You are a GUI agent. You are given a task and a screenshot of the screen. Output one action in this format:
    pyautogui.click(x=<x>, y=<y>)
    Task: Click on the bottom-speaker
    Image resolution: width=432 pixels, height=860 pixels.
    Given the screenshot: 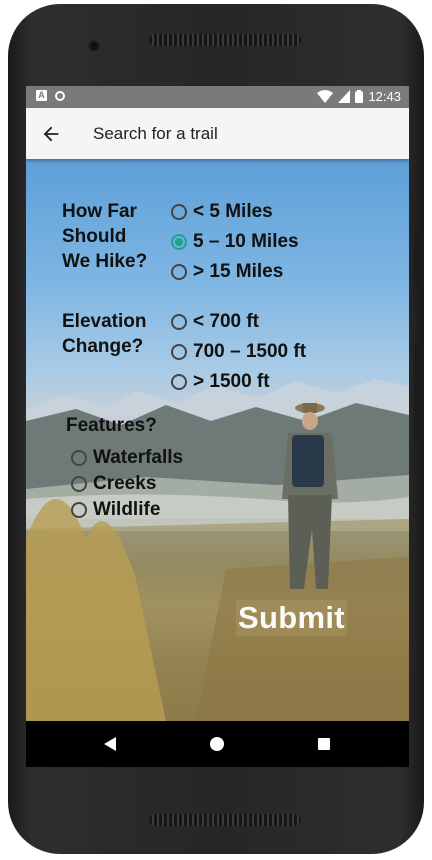 What is the action you would take?
    pyautogui.click(x=225, y=820)
    